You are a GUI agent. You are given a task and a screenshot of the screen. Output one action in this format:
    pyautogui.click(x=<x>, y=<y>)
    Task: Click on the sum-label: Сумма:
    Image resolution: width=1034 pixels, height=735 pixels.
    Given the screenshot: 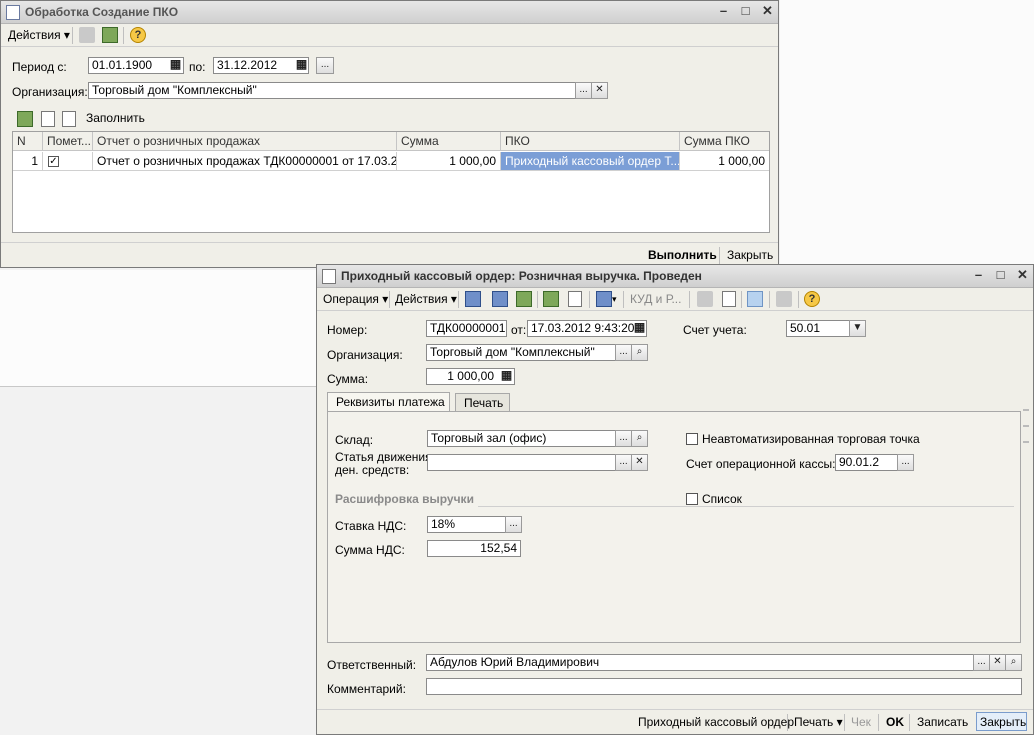 What is the action you would take?
    pyautogui.click(x=348, y=379)
    